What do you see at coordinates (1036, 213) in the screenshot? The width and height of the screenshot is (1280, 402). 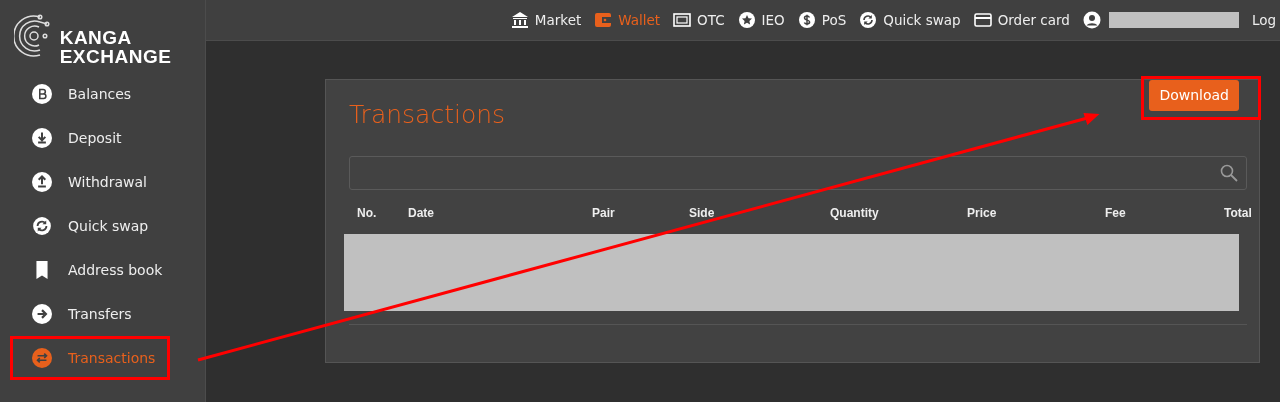 I see `column-header: Price` at bounding box center [1036, 213].